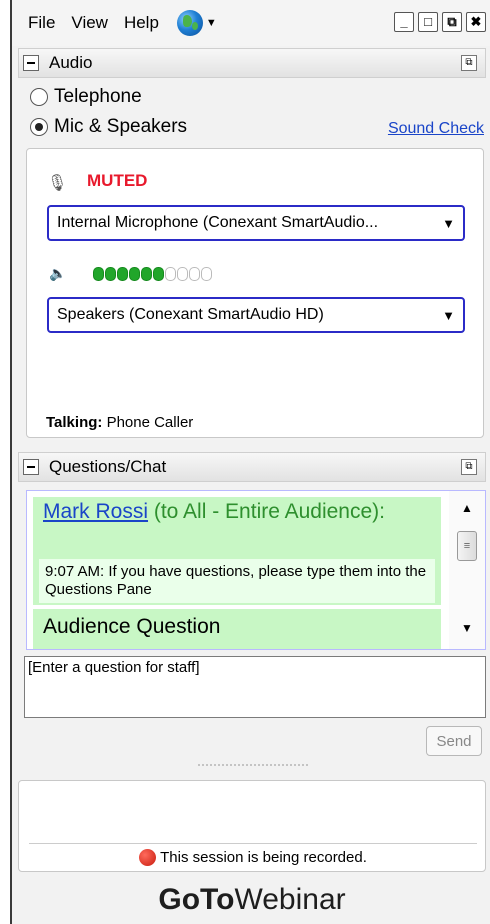 This screenshot has height=924, width=490. I want to click on brand-goto: GoTo, so click(196, 899).